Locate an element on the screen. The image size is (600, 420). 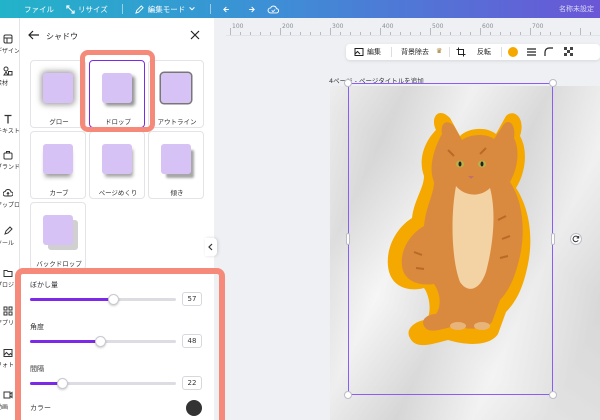
redo-button is located at coordinates (250, 9).